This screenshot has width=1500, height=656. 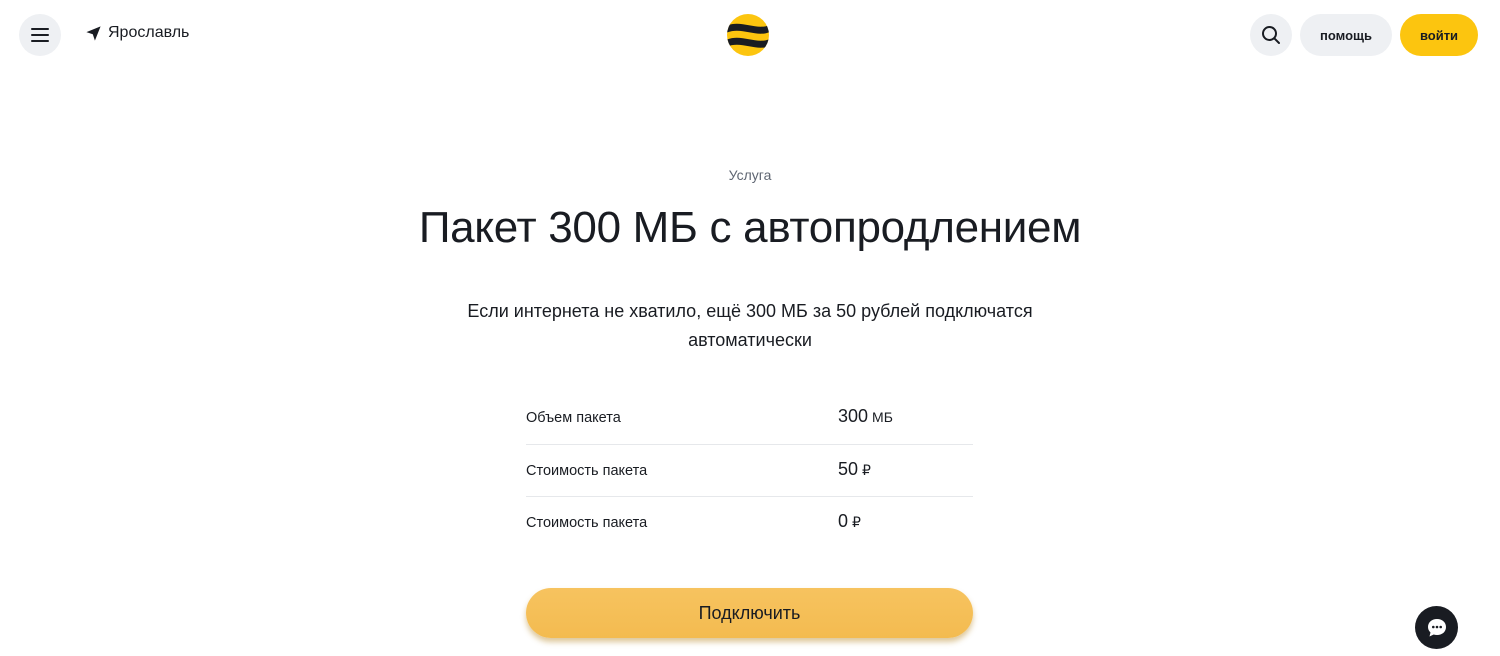 I want to click on chat-bubble-icon, so click(x=1436, y=627).